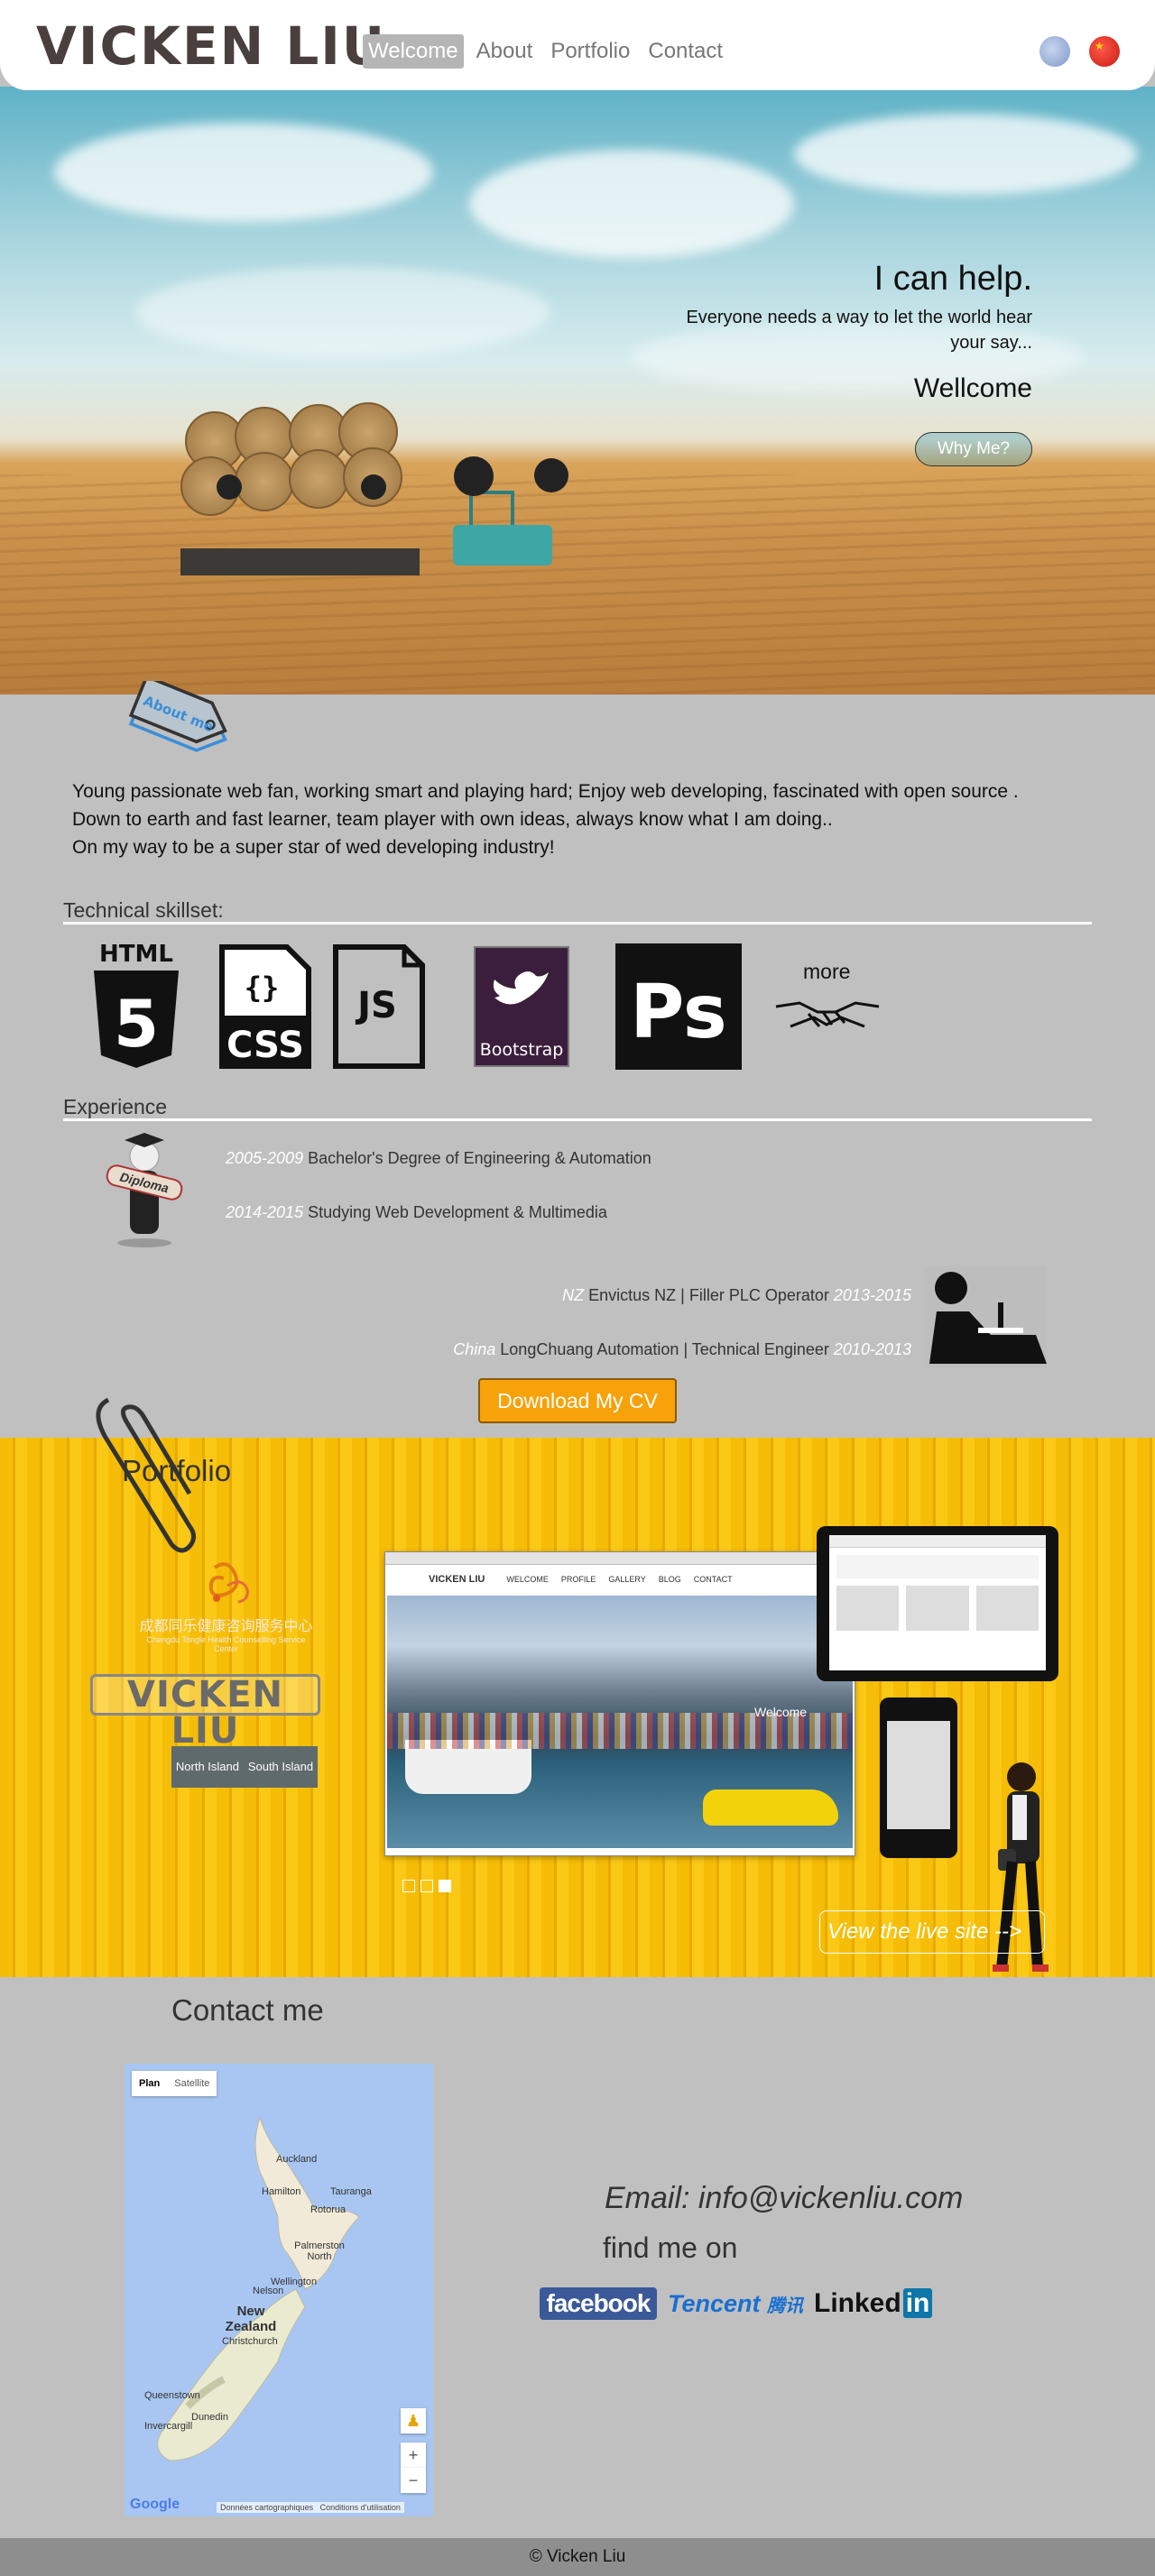 The width and height of the screenshot is (1155, 2576). What do you see at coordinates (245, 1767) in the screenshot?
I see `project-thumb-nz-map: North Island South Island` at bounding box center [245, 1767].